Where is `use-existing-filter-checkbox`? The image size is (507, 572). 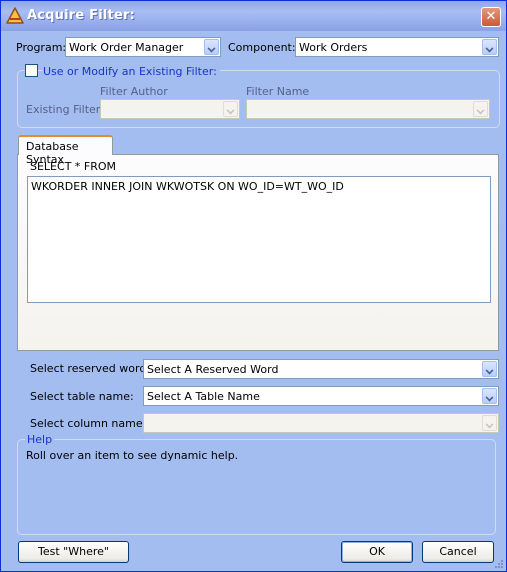
use-existing-filter-checkbox is located at coordinates (31, 70).